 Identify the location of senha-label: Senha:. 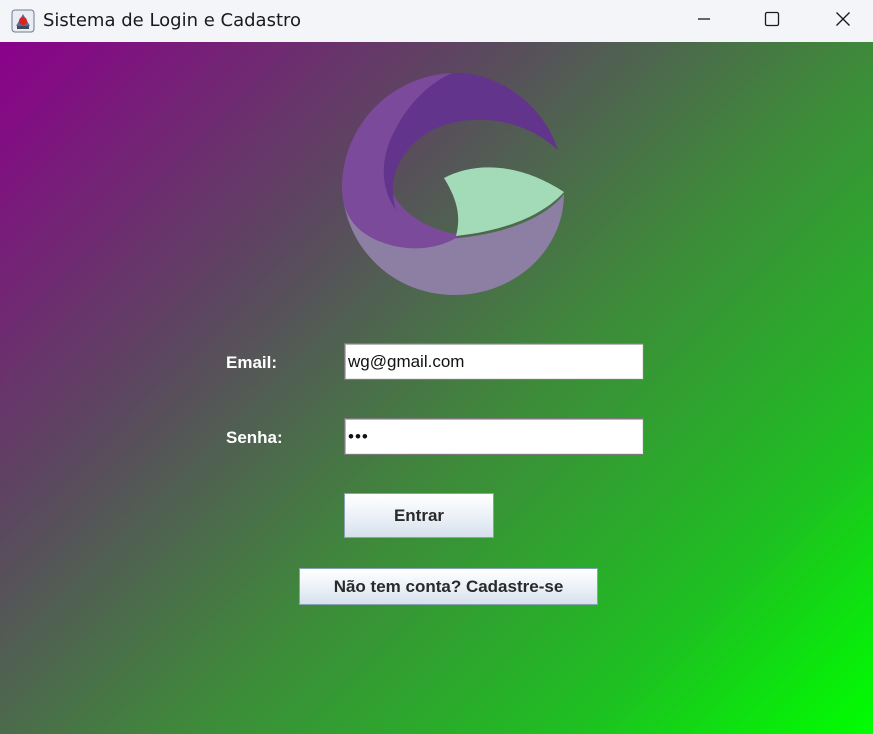
(254, 437).